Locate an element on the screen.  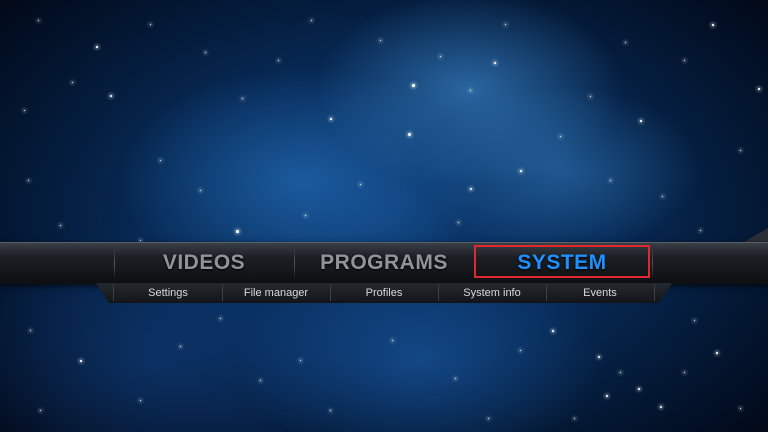
main-menu-bar: VIDEOS PROGRAMS SYSTEM is located at coordinates (384, 263).